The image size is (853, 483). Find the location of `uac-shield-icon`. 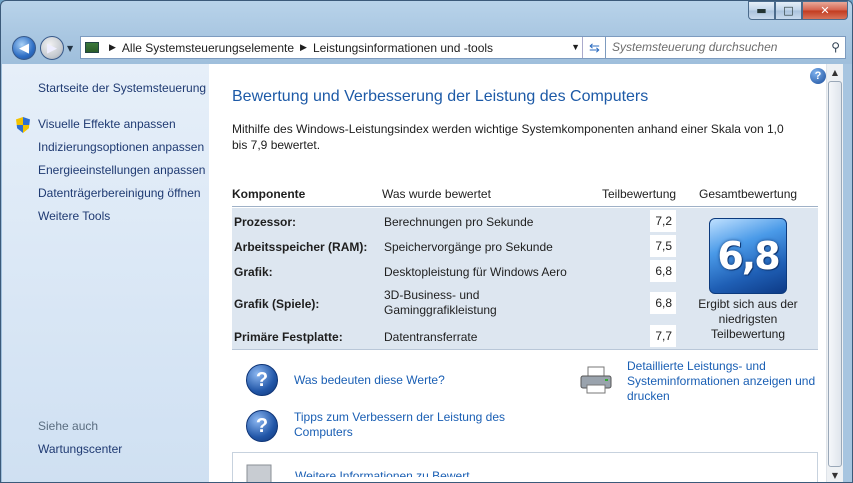

uac-shield-icon is located at coordinates (23, 125).